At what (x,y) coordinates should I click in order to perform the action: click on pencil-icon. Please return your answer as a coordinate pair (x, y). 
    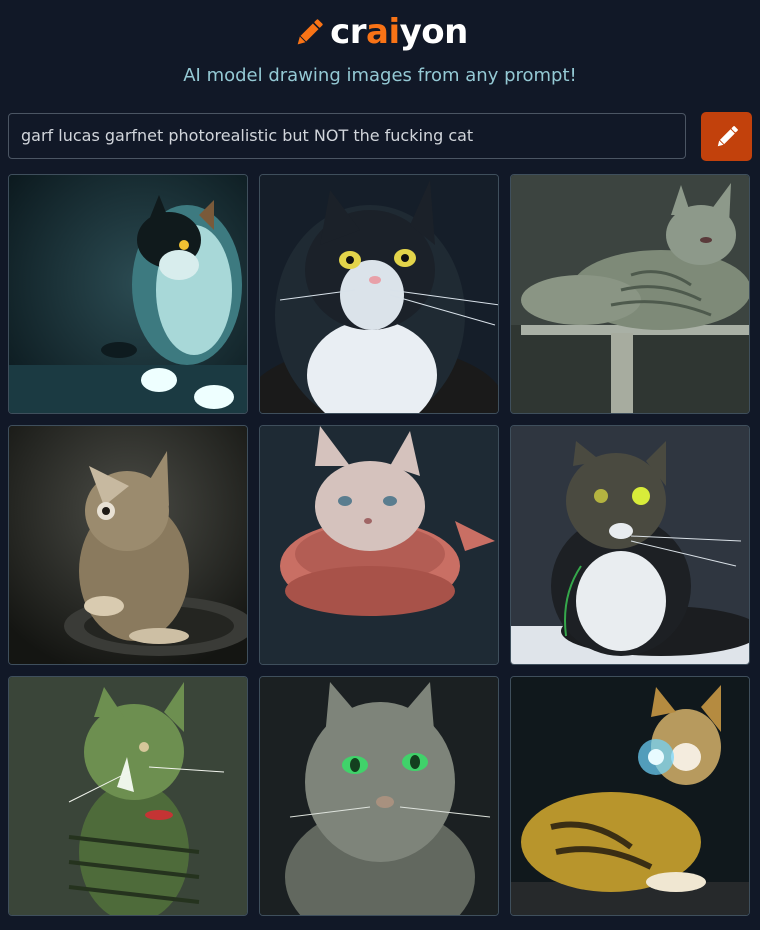
    Looking at the image, I should click on (727, 135).